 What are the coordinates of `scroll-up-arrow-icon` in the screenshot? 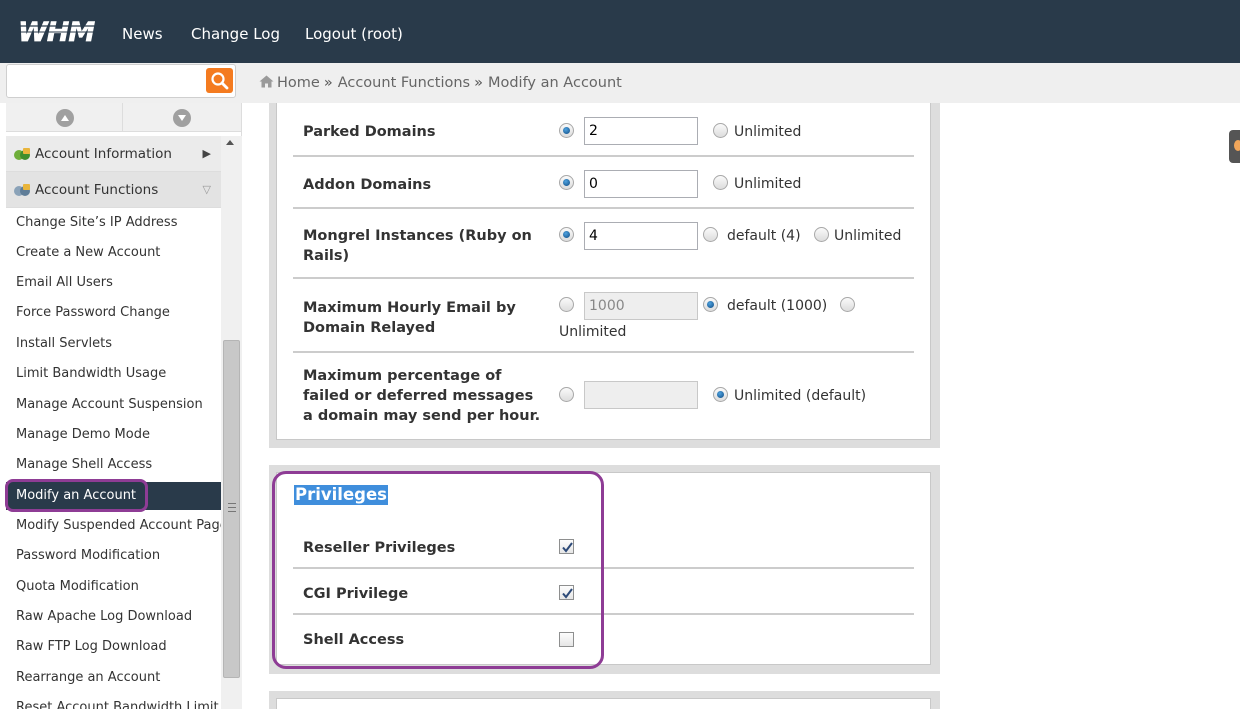 It's located at (230, 142).